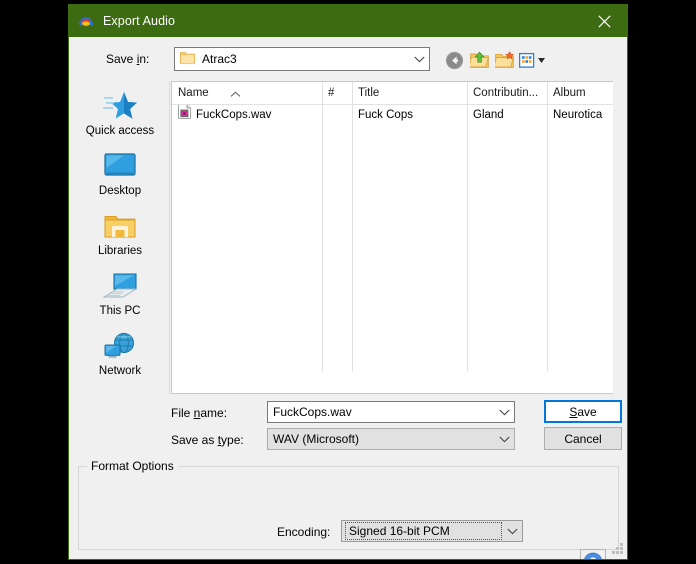 This screenshot has height=564, width=696. Describe the element at coordinates (120, 191) in the screenshot. I see `sidebar-item-label: Desktop` at that location.